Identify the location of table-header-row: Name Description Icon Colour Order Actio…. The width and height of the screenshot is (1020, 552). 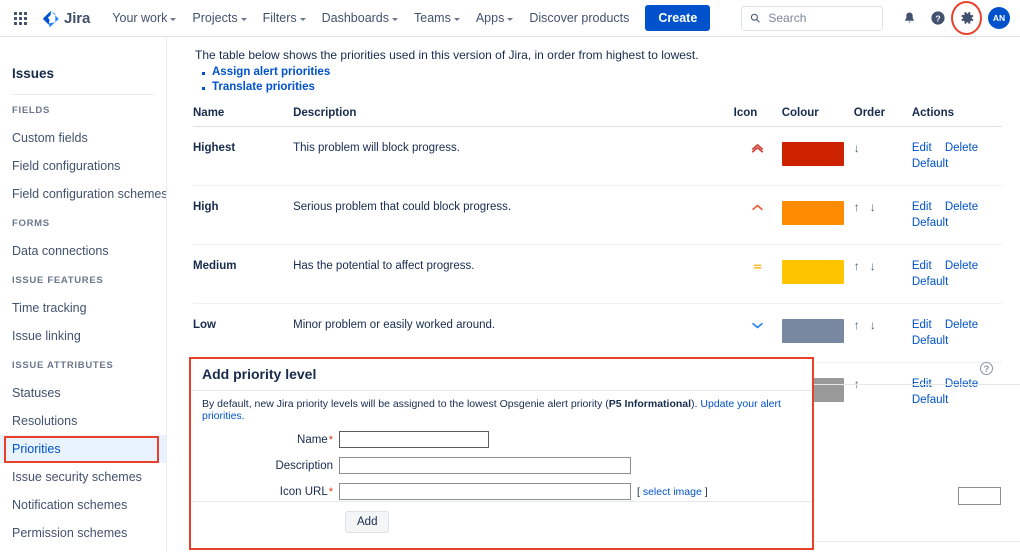
(597, 117).